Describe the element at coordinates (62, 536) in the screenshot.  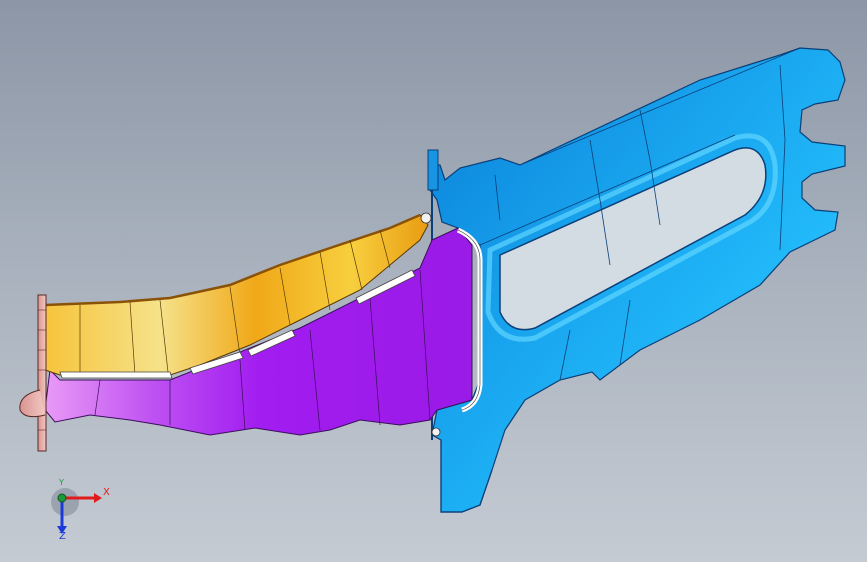
I see `triad-label-z: Z` at that location.